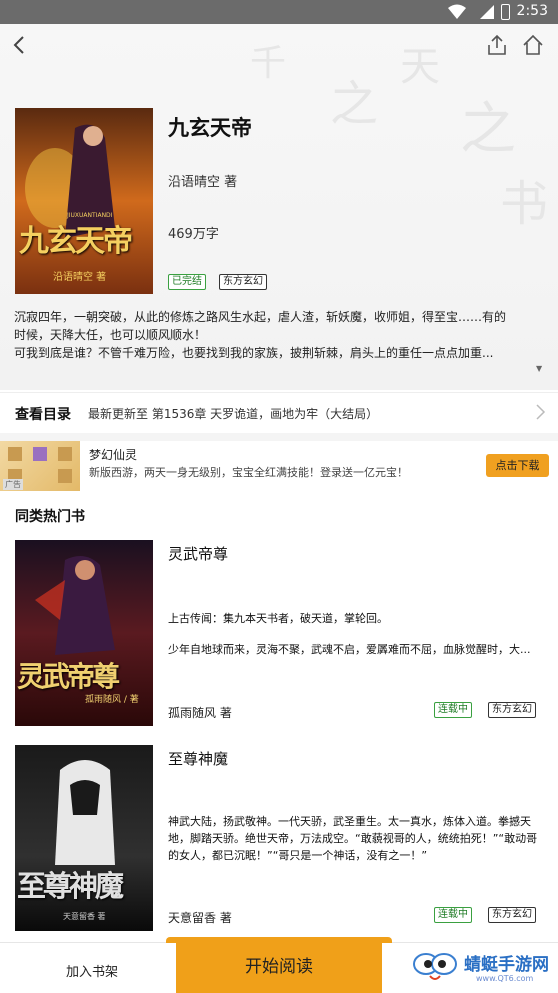  Describe the element at coordinates (279, 12) in the screenshot. I see `status-bar: 2:53` at that location.